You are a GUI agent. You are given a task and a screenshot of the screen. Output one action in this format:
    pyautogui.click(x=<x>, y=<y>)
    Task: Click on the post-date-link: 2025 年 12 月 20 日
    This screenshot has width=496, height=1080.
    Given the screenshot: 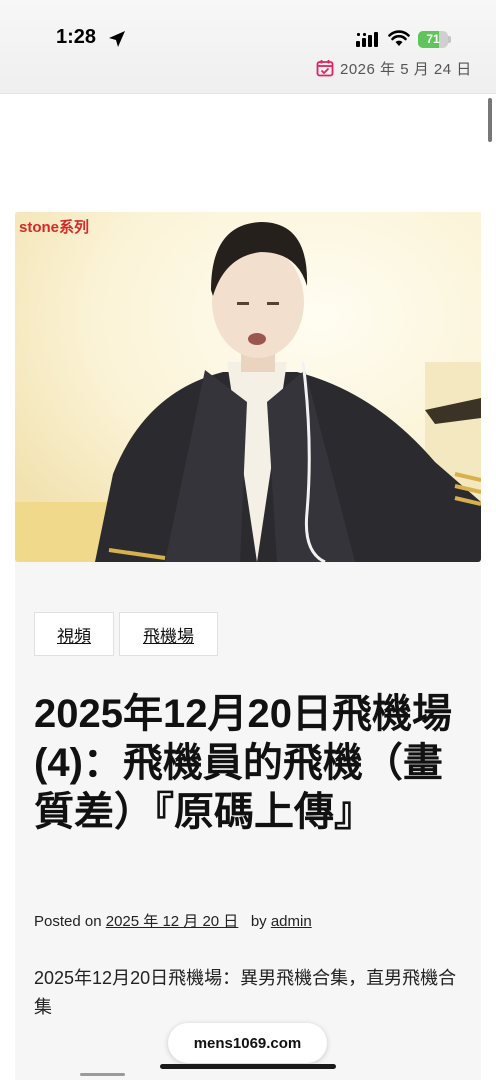 What is the action you would take?
    pyautogui.click(x=172, y=921)
    